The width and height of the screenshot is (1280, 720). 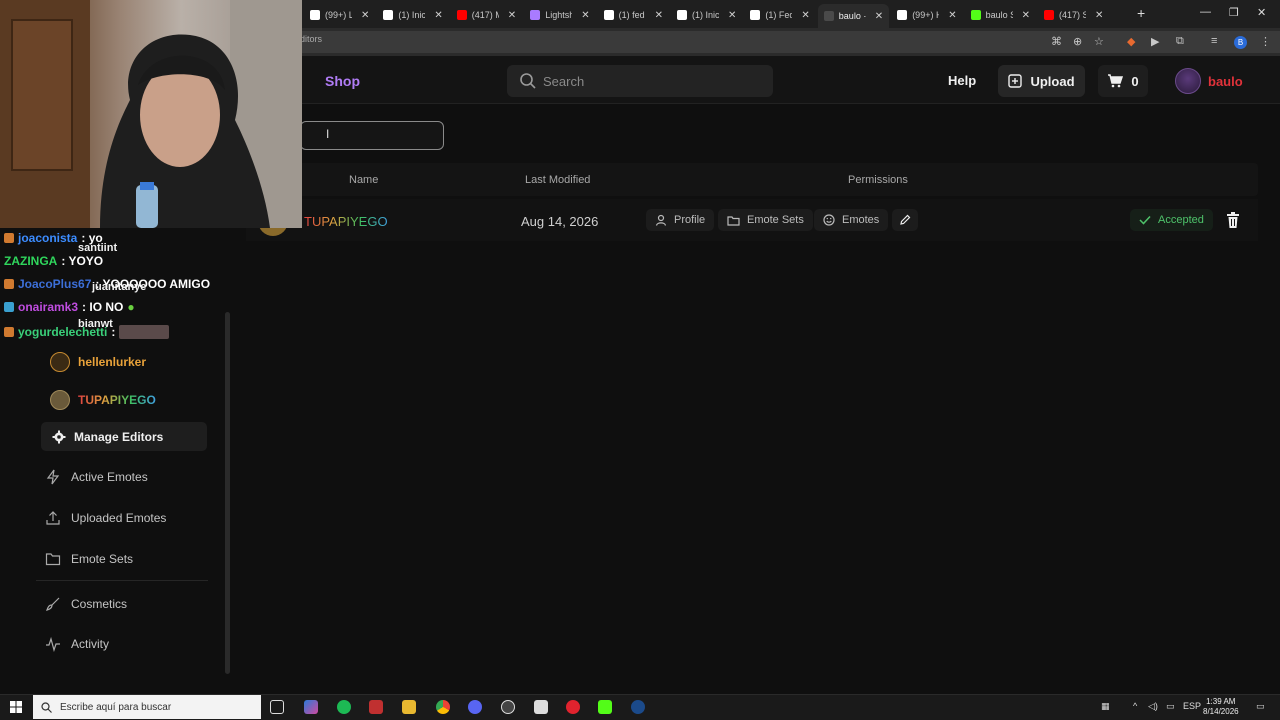 I want to click on sidebar-item-activity: Activity, so click(x=77, y=644).